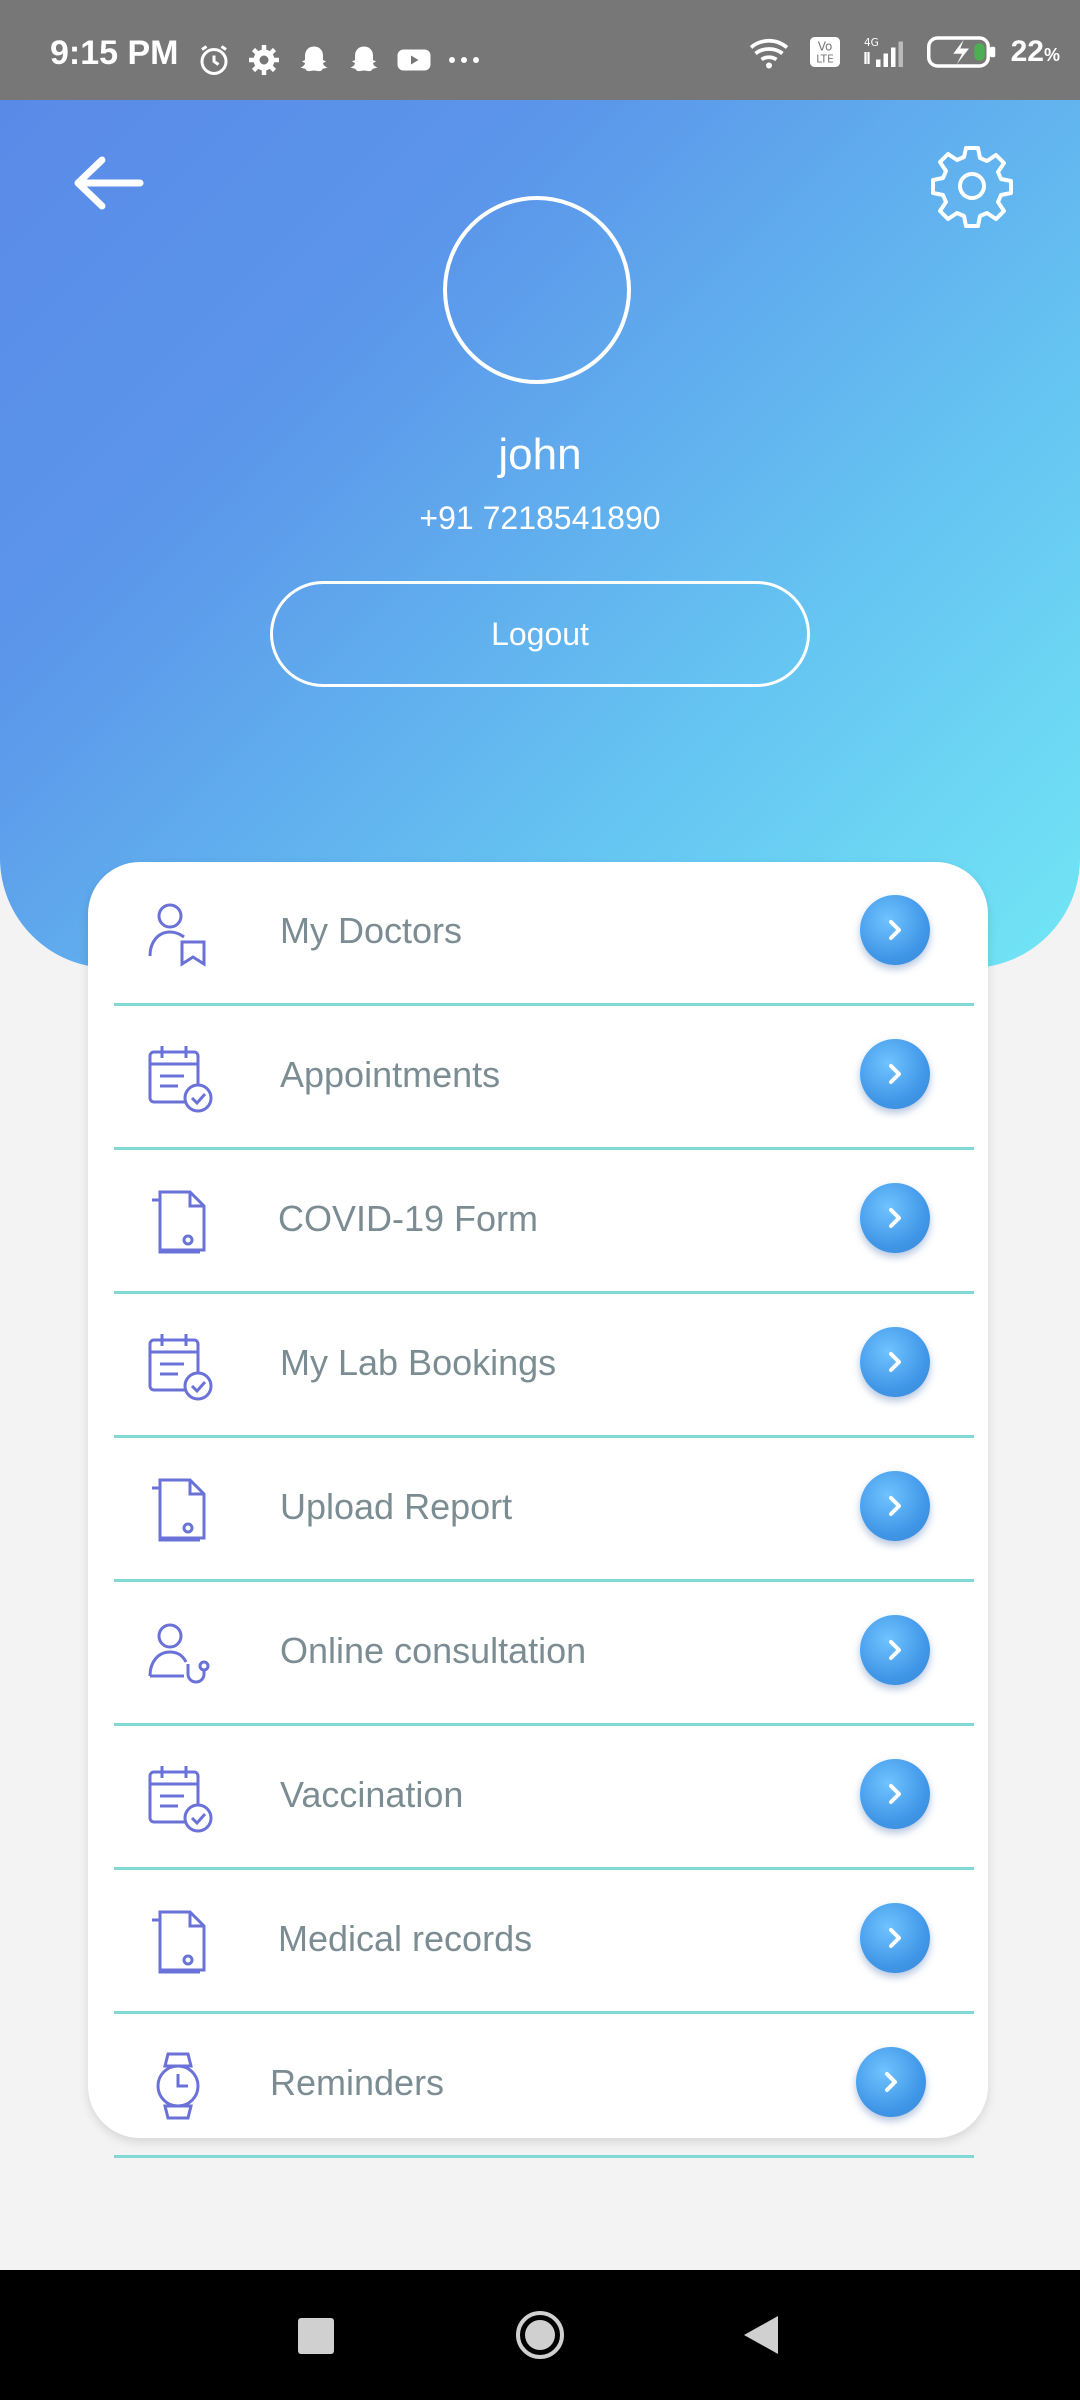 This screenshot has width=1080, height=2400. What do you see at coordinates (178, 2086) in the screenshot?
I see `watch-icon` at bounding box center [178, 2086].